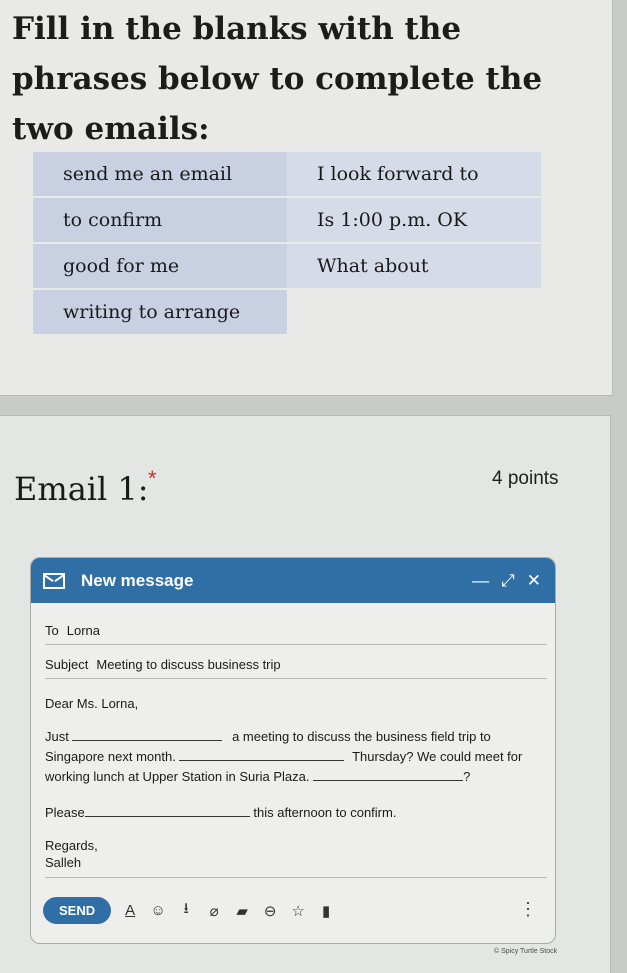 The height and width of the screenshot is (973, 627). Describe the element at coordinates (57, 736) in the screenshot. I see `email-text: Just` at that location.